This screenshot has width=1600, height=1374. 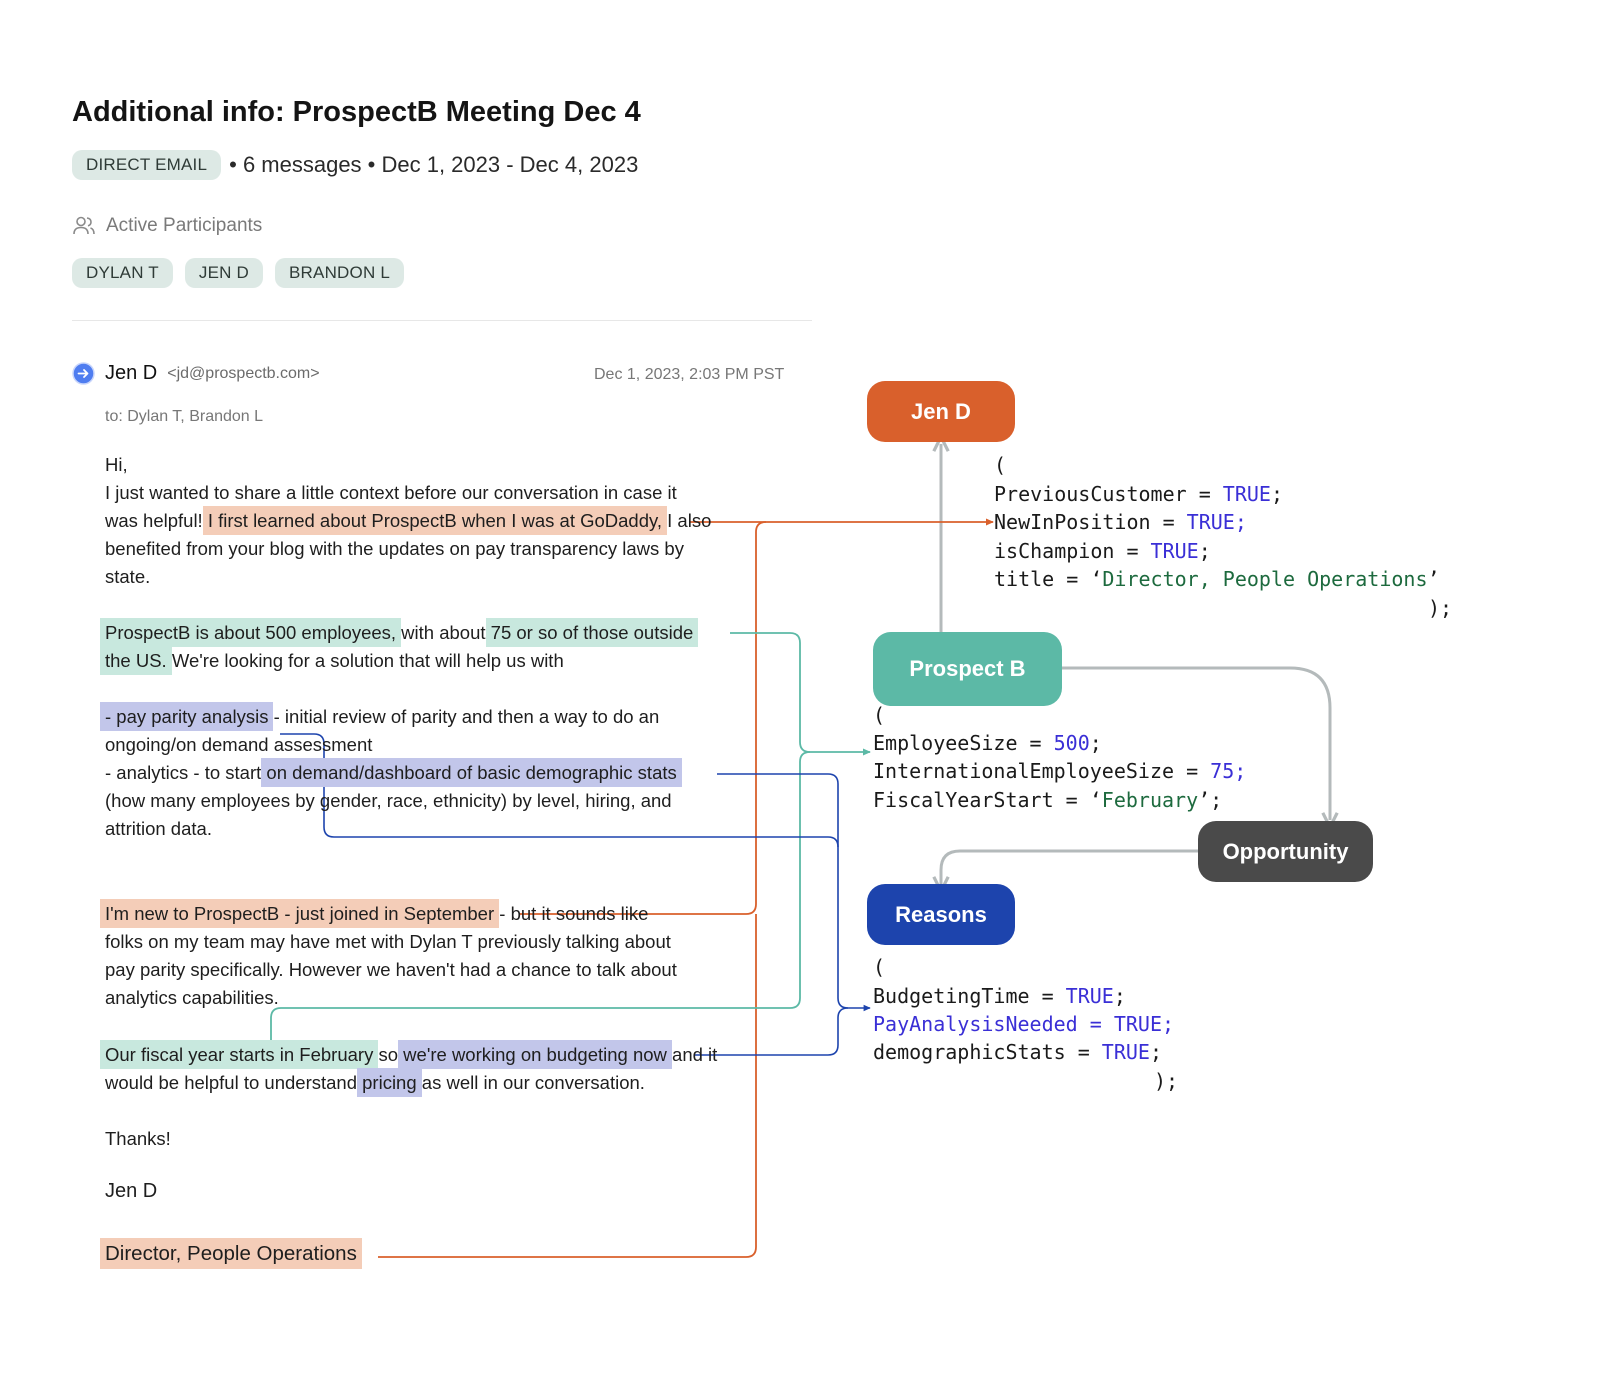 I want to click on participant-chip: DYLAN T, so click(x=122, y=273).